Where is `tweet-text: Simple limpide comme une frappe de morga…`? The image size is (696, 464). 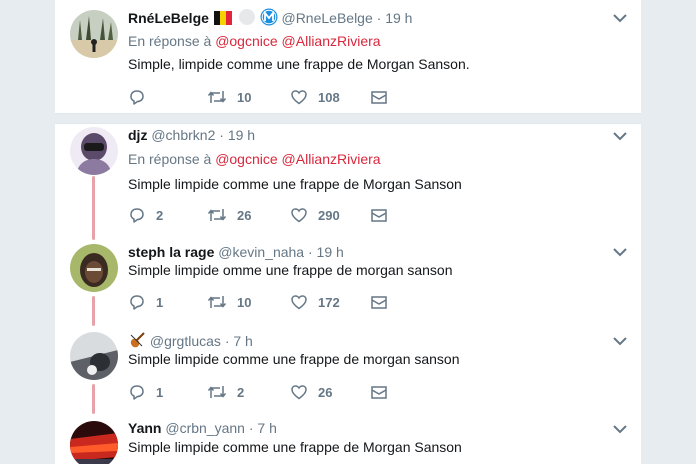
tweet-text: Simple limpide comme une frappe de morga… is located at coordinates (294, 359).